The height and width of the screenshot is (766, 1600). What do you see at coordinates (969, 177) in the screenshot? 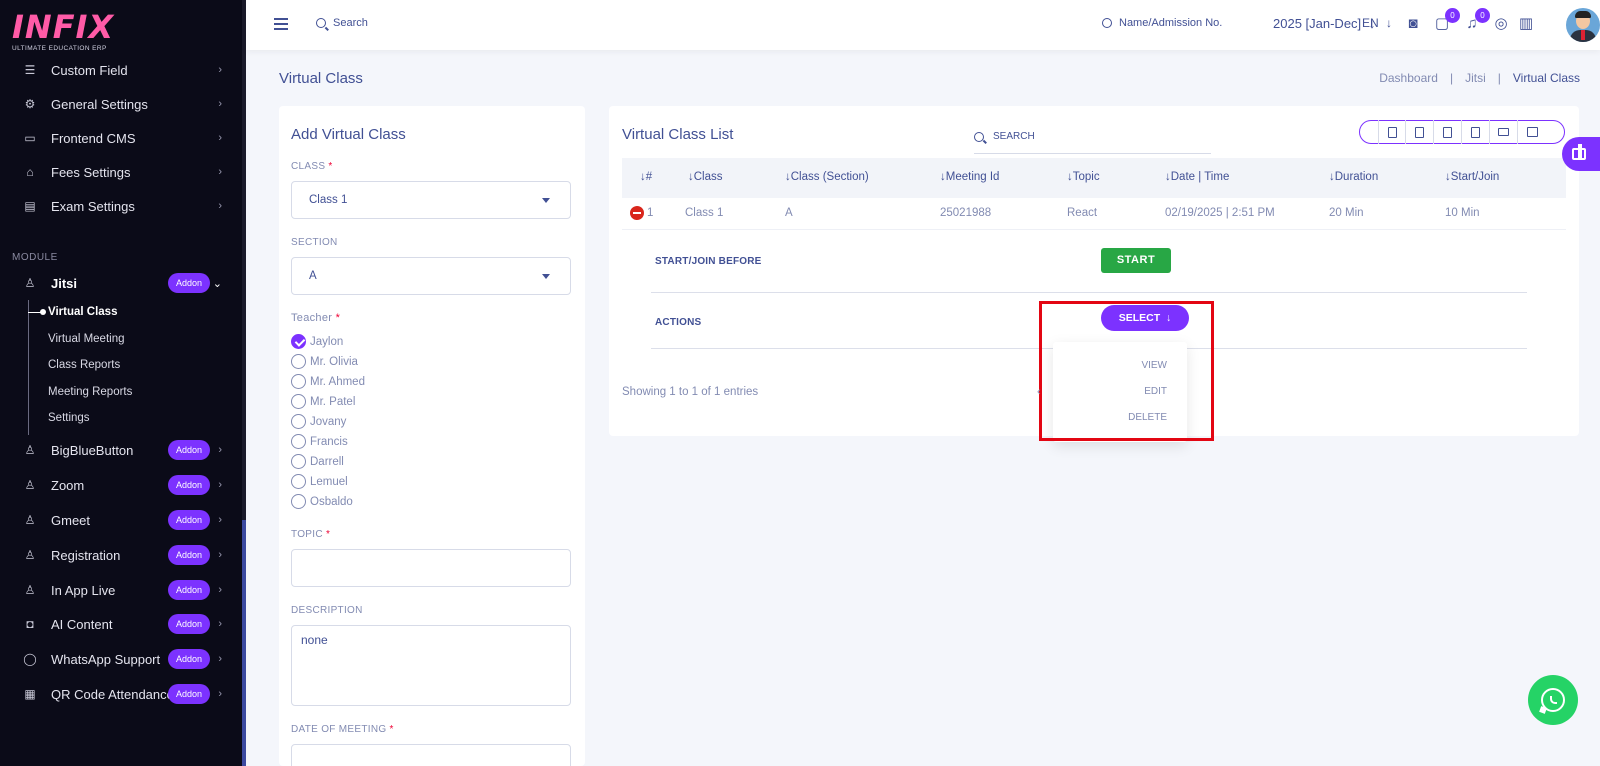
I see `column-header: ↓Meeting Id` at bounding box center [969, 177].